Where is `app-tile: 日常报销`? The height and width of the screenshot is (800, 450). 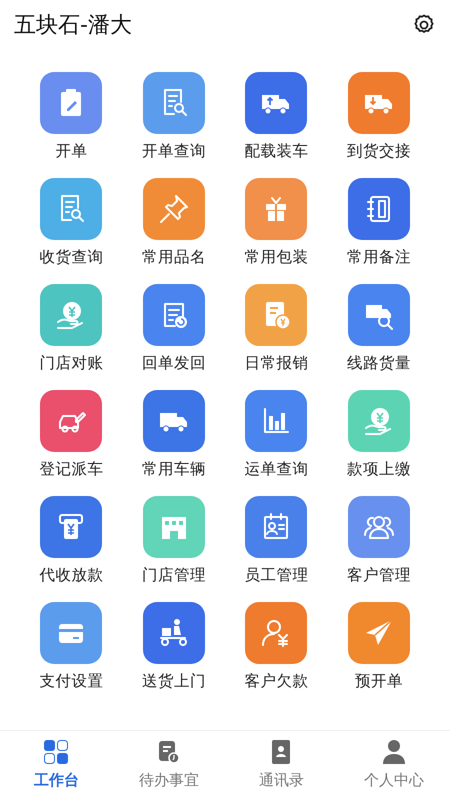 app-tile: 日常报销 is located at coordinates (276, 328).